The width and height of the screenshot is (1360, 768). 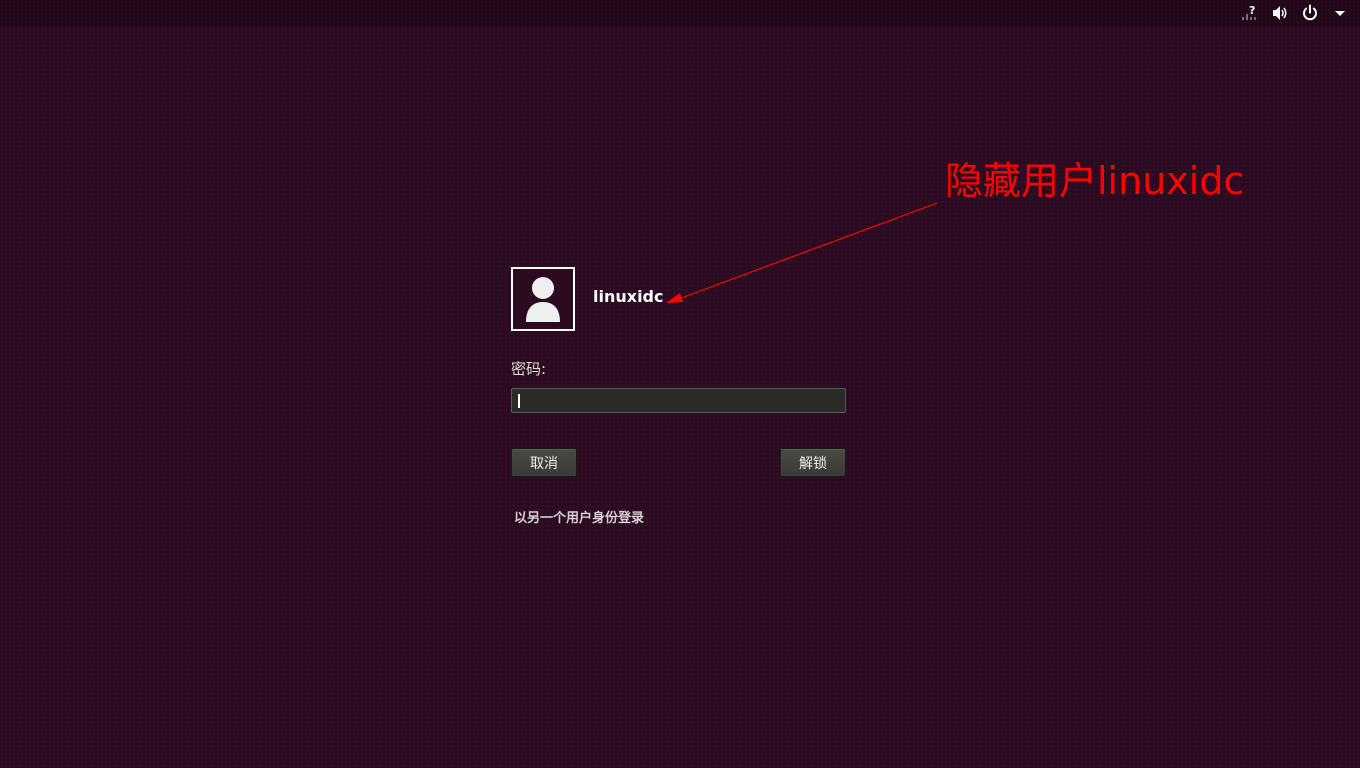 What do you see at coordinates (579, 516) in the screenshot?
I see `login-as-other-user-link: 以另一个用户身份登录` at bounding box center [579, 516].